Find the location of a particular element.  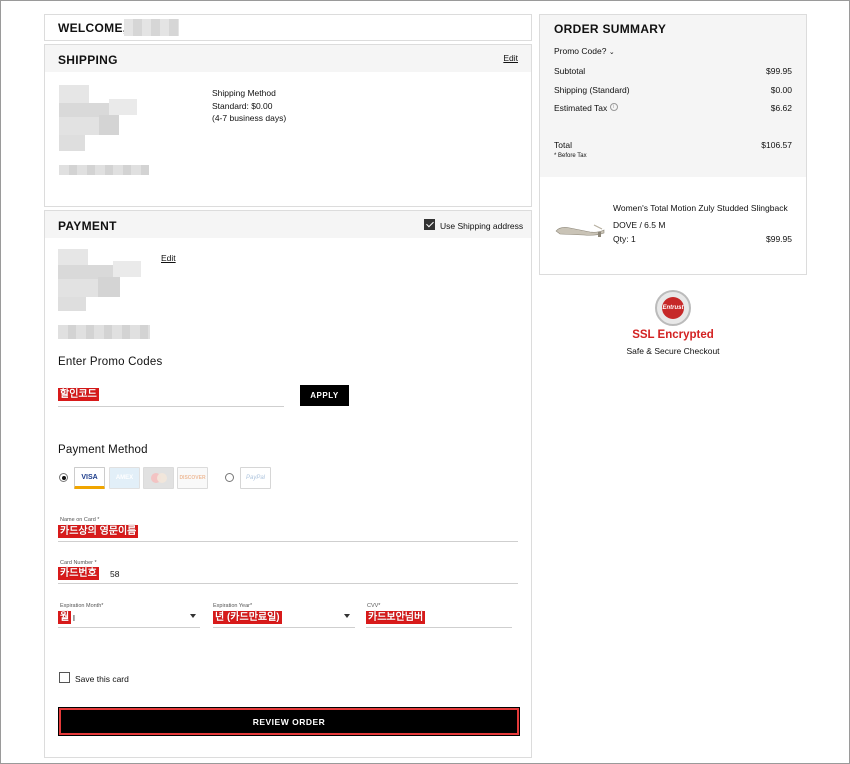

card-number-suffix: 58 is located at coordinates (115, 574).